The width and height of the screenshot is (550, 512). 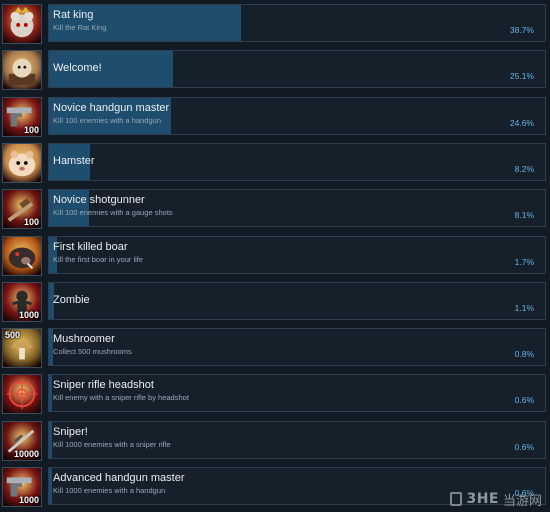 What do you see at coordinates (90, 246) in the screenshot?
I see `achievement-name: First killed boar` at bounding box center [90, 246].